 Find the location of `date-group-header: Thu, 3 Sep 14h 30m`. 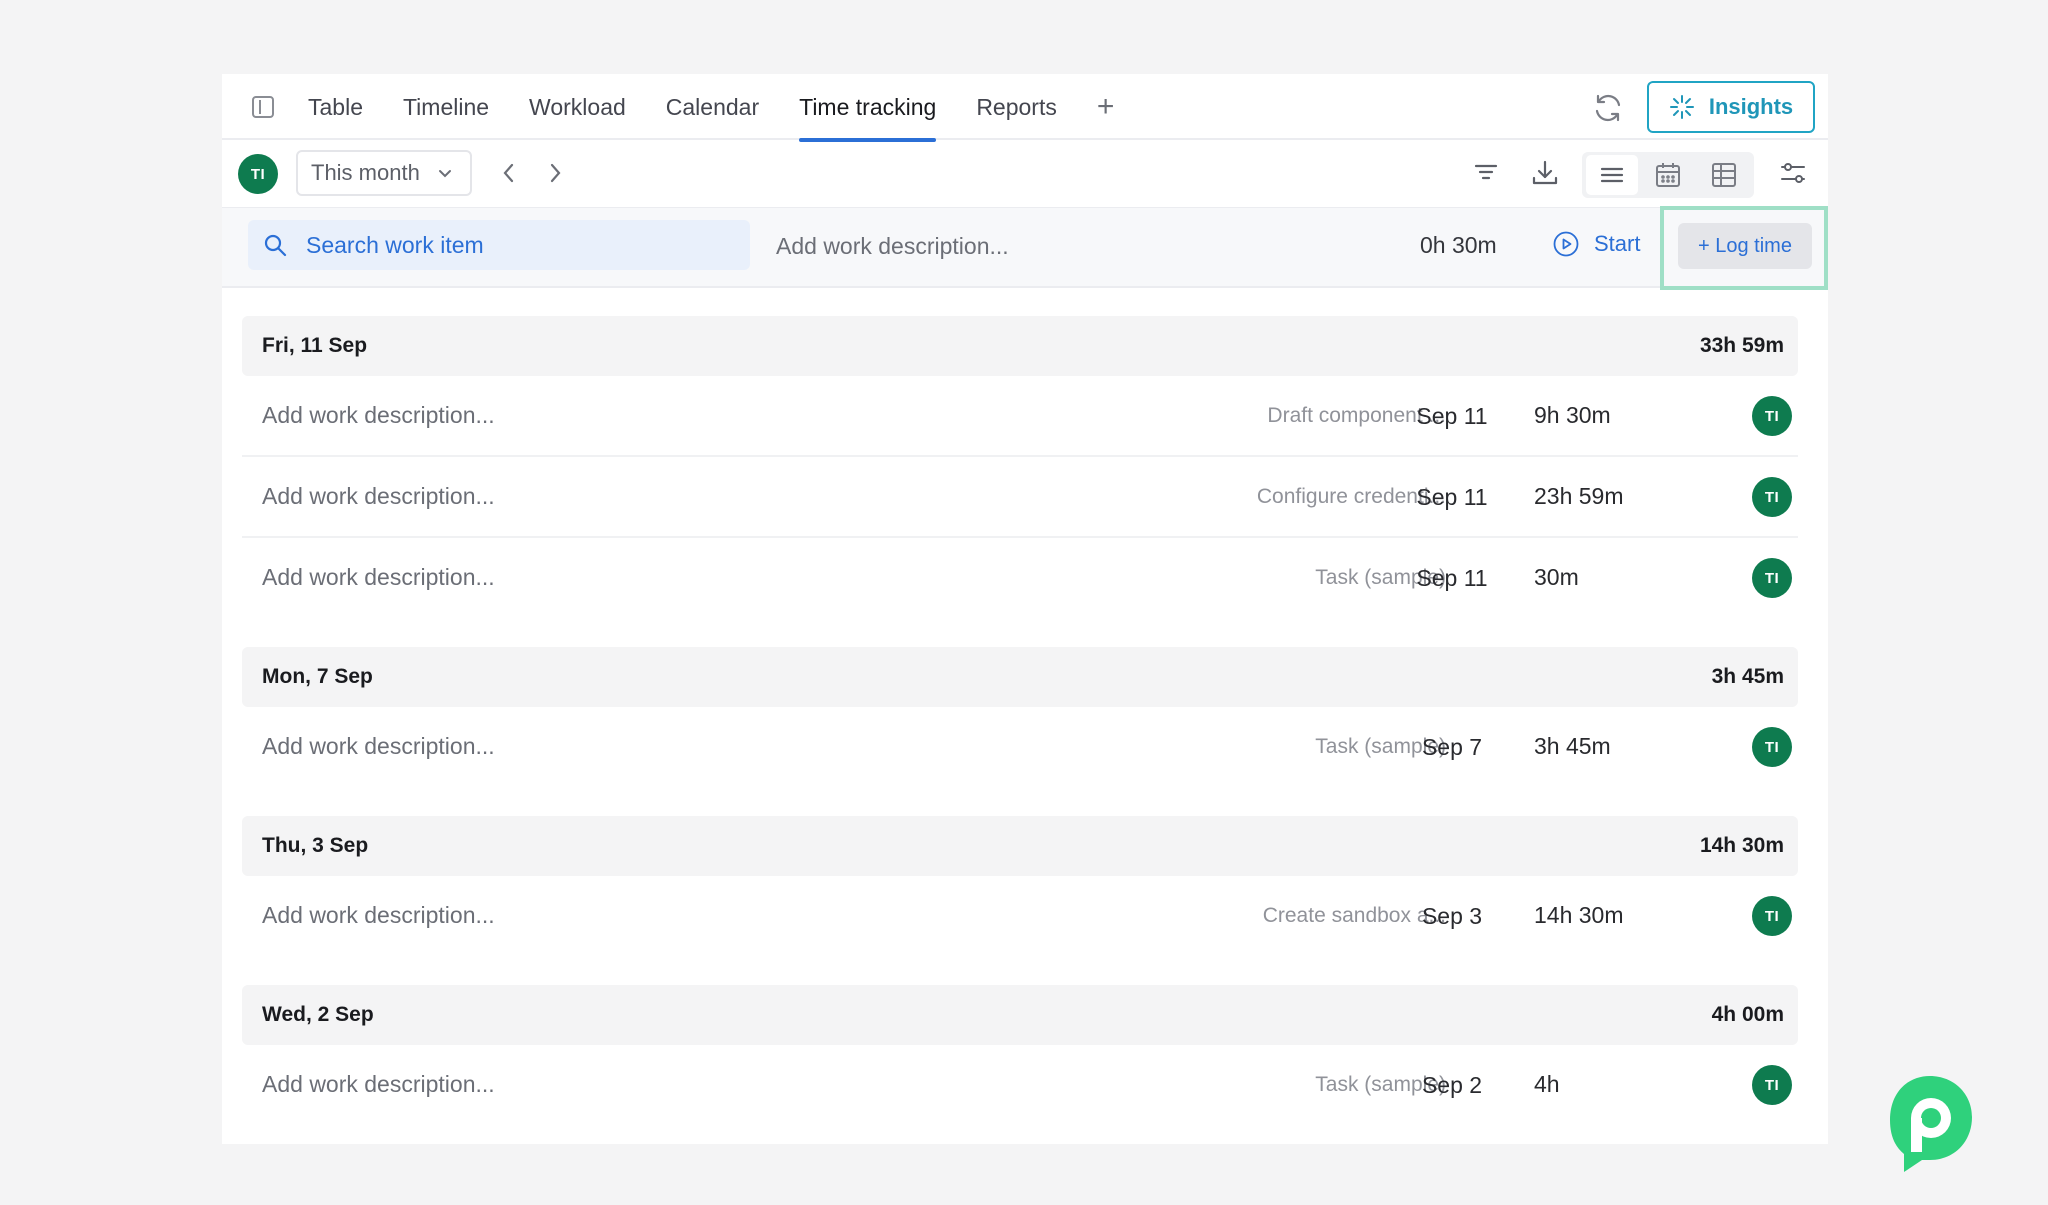

date-group-header: Thu, 3 Sep 14h 30m is located at coordinates (1020, 846).